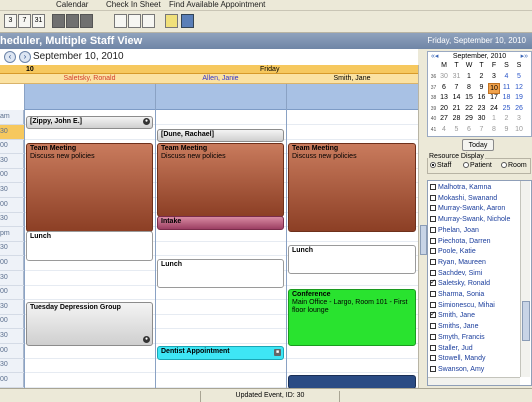 Image resolution: width=532 pixels, height=402 pixels. I want to click on resource-item: Mokashi, Swanand, so click(463, 199).